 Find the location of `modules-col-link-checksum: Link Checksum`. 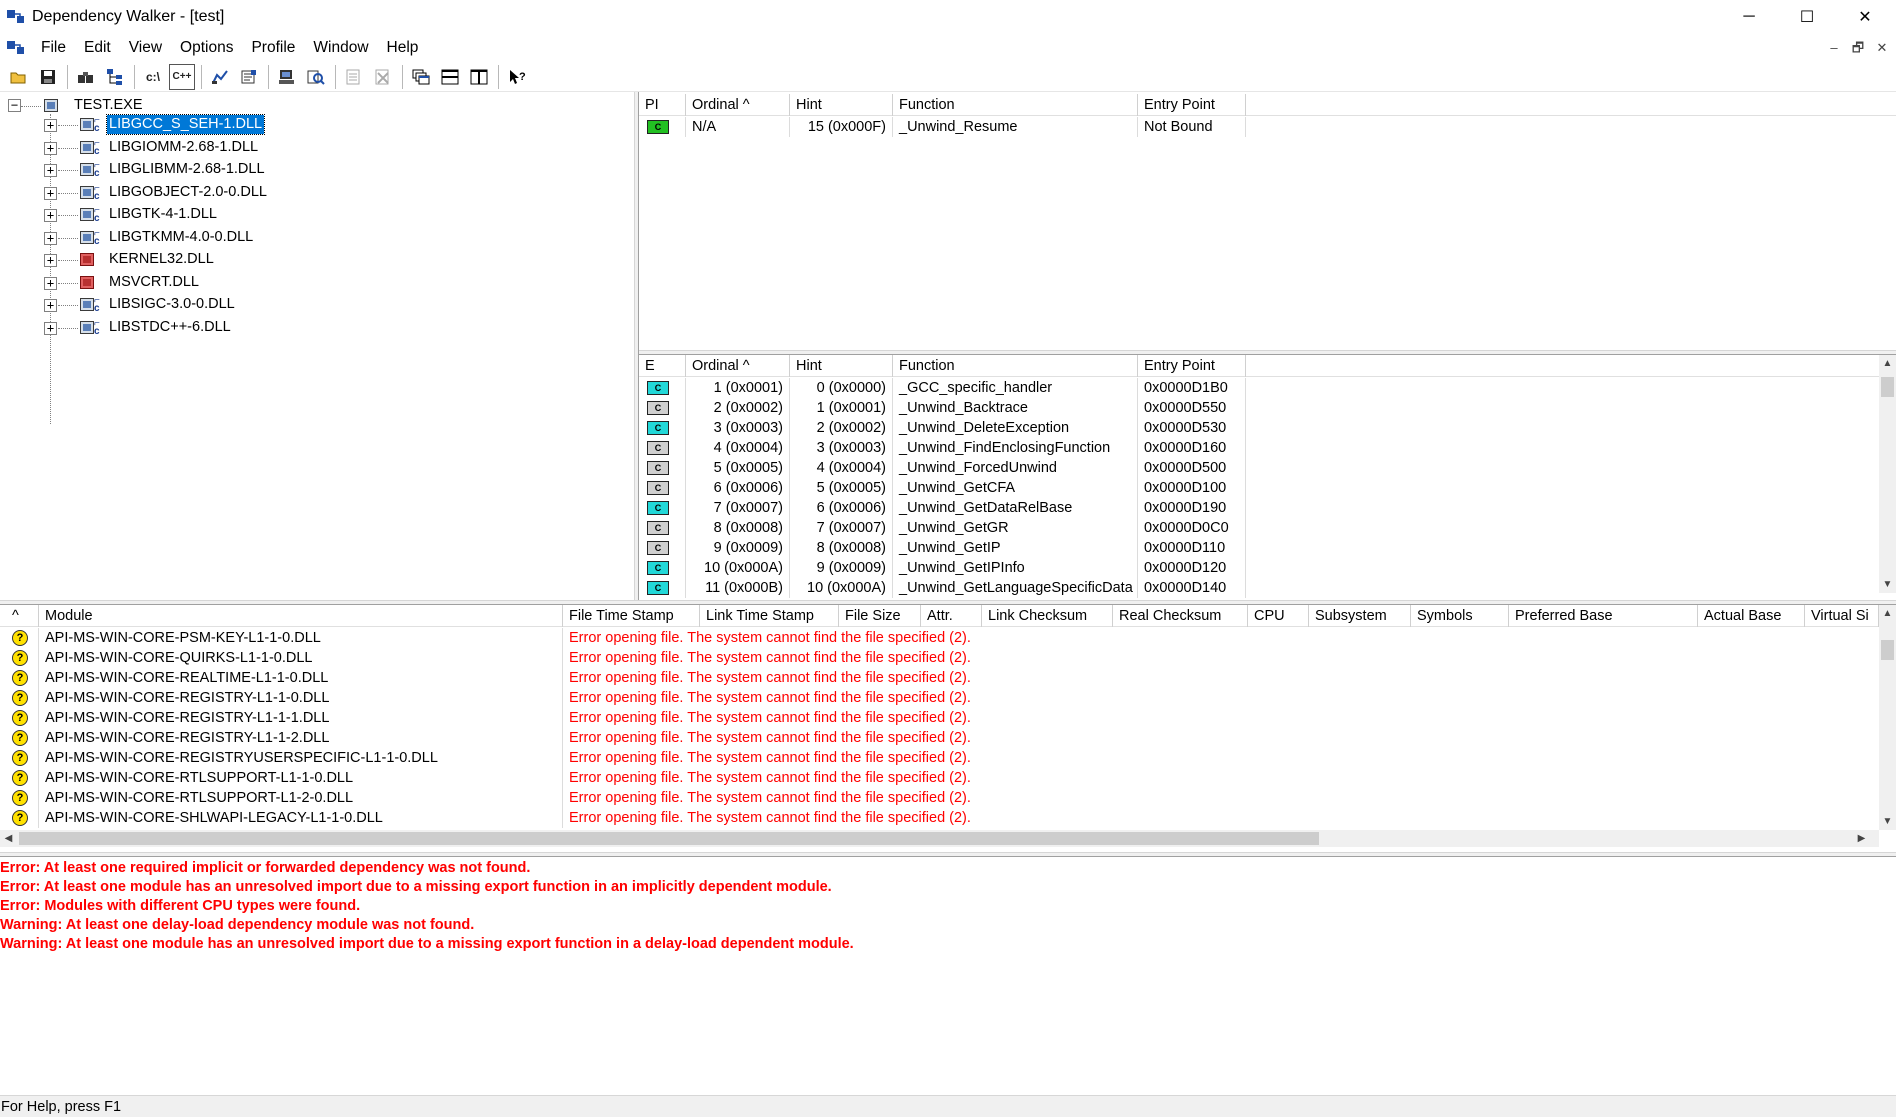

modules-col-link-checksum: Link Checksum is located at coordinates (1047, 616).